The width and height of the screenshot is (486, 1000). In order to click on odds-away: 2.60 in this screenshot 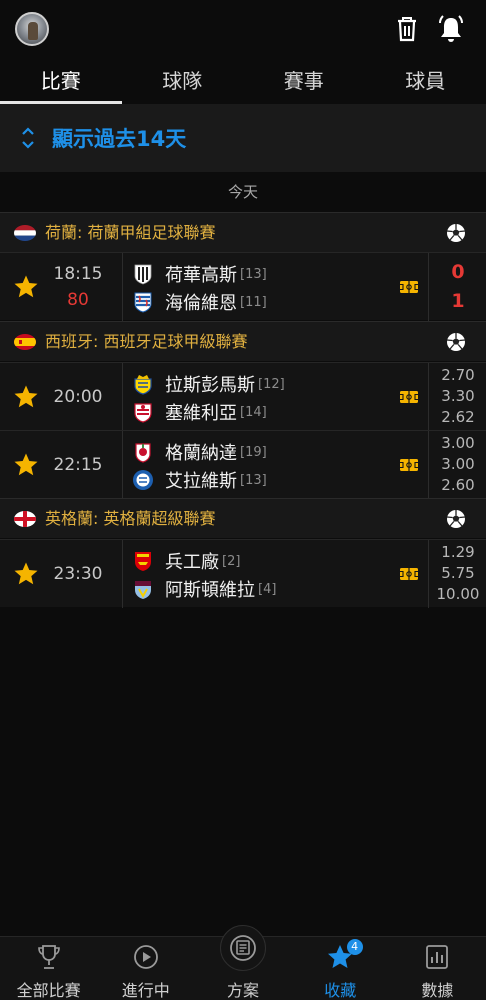, I will do `click(458, 485)`.